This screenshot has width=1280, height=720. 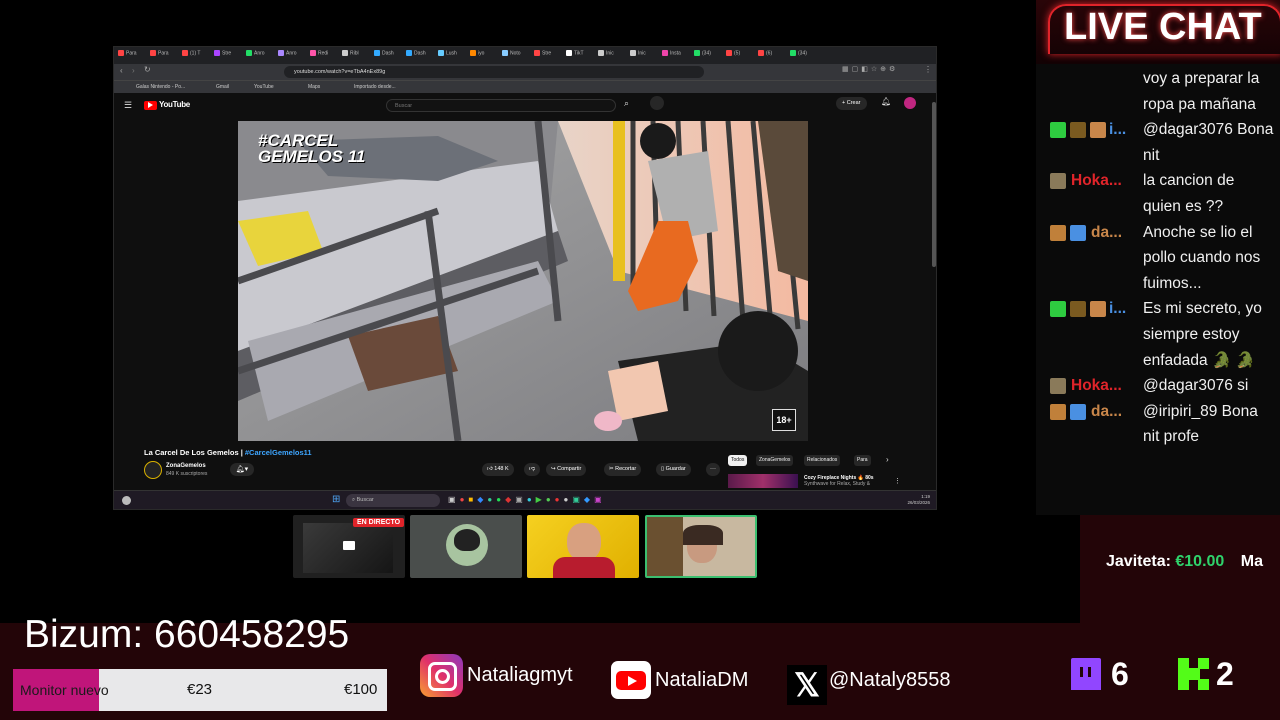 I want to click on app-green-icon: ▣, so click(x=578, y=499).